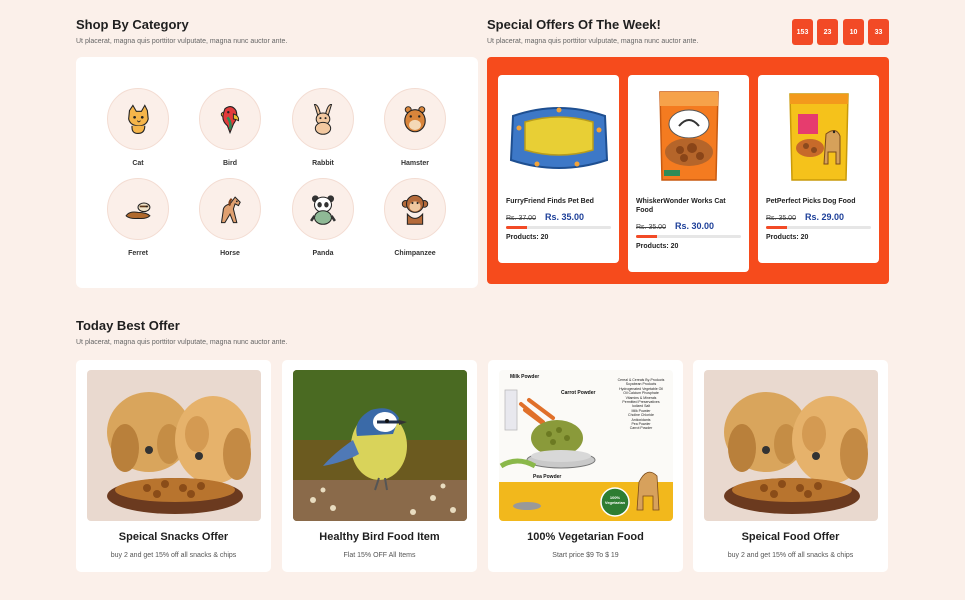  I want to click on product-image-dog-food, so click(818, 136).